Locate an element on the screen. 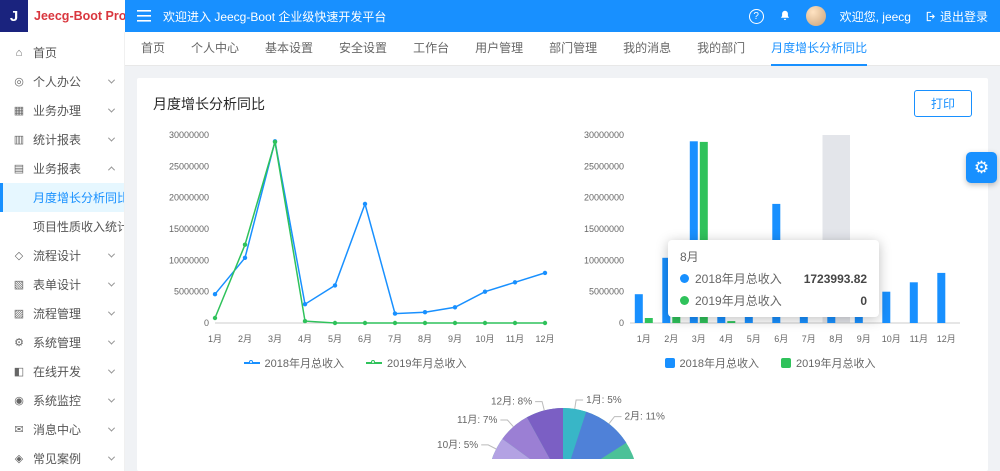 This screenshot has width=1000, height=471. chevron-up-icon is located at coordinates (111, 170).